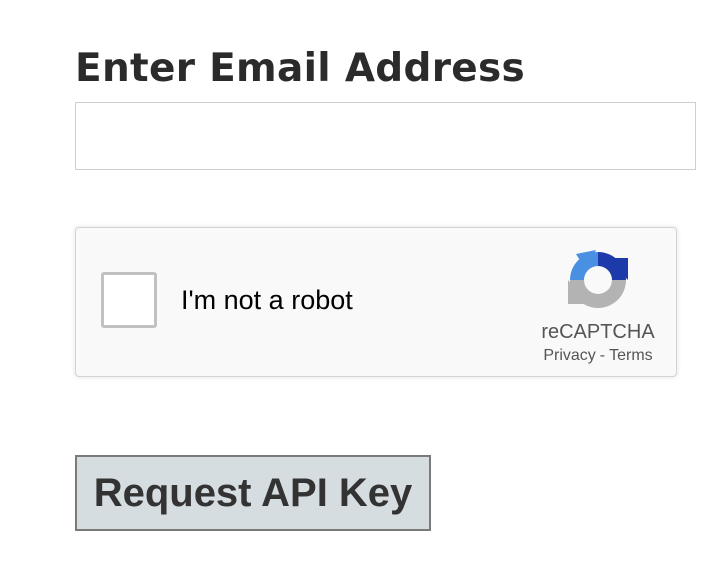 This screenshot has height=580, width=712. I want to click on request-api-key-button: Request API Key, so click(253, 493).